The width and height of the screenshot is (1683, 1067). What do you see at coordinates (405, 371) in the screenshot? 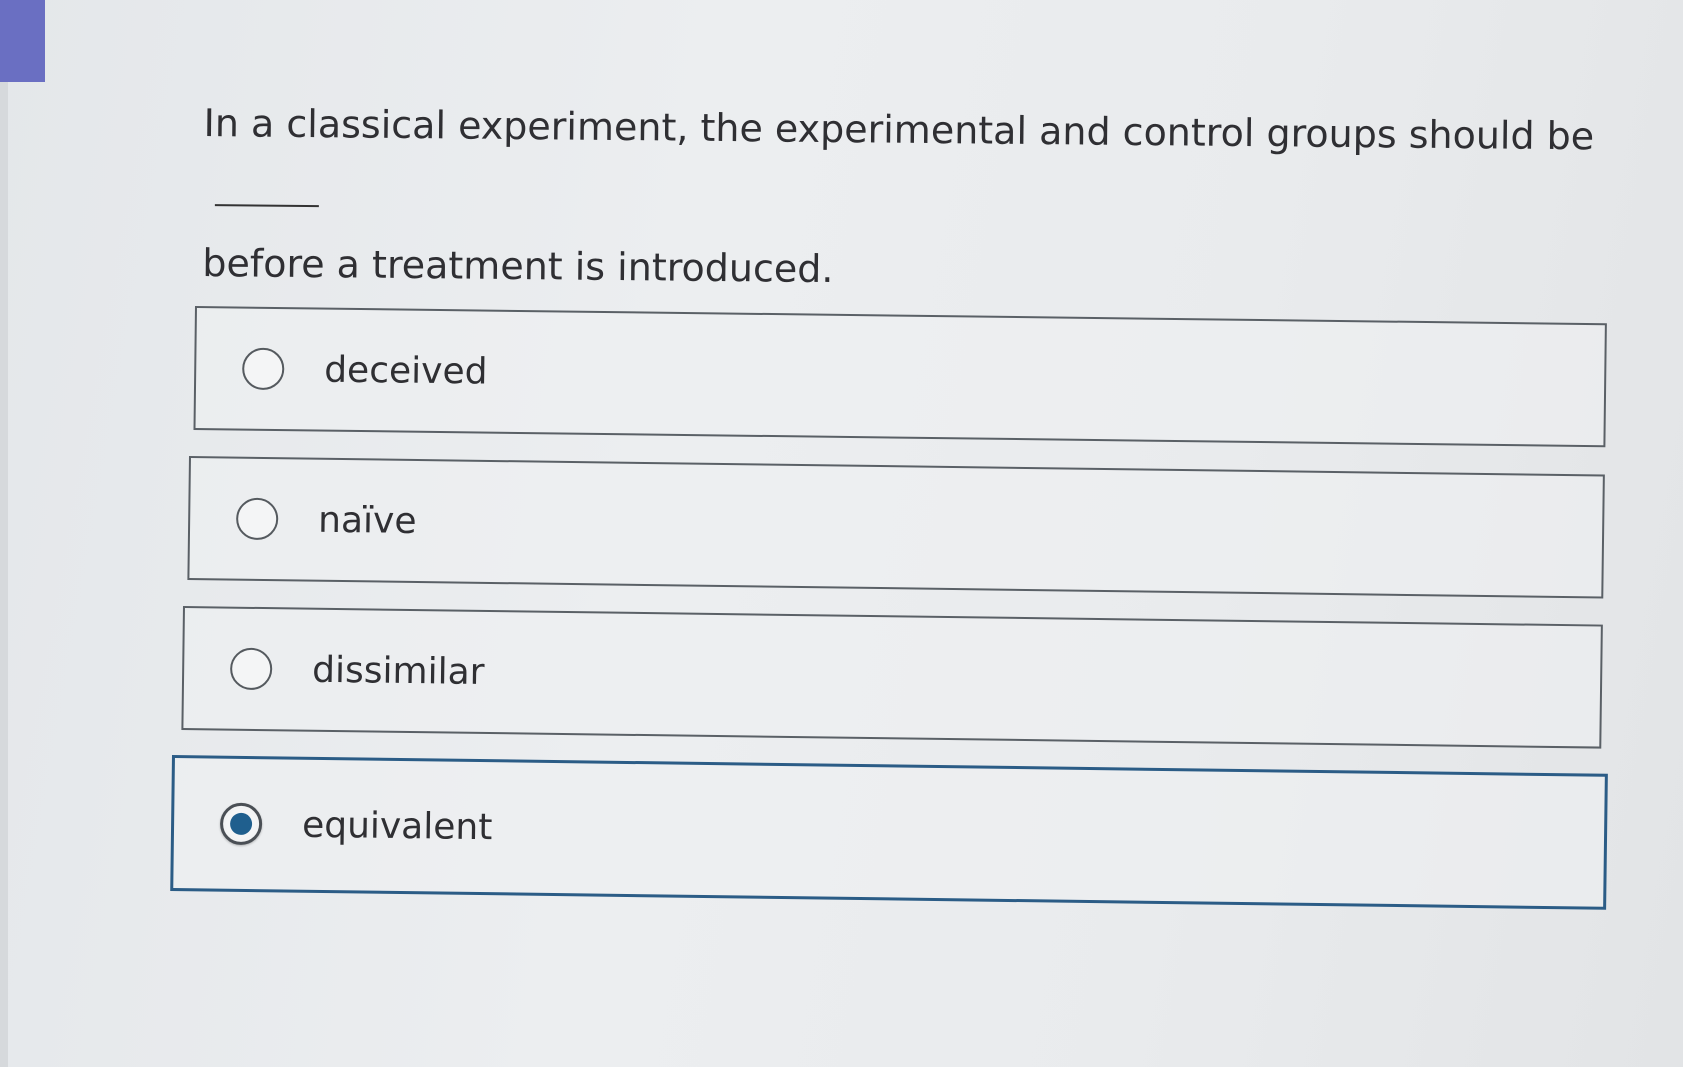
I see `option-label: deceived` at bounding box center [405, 371].